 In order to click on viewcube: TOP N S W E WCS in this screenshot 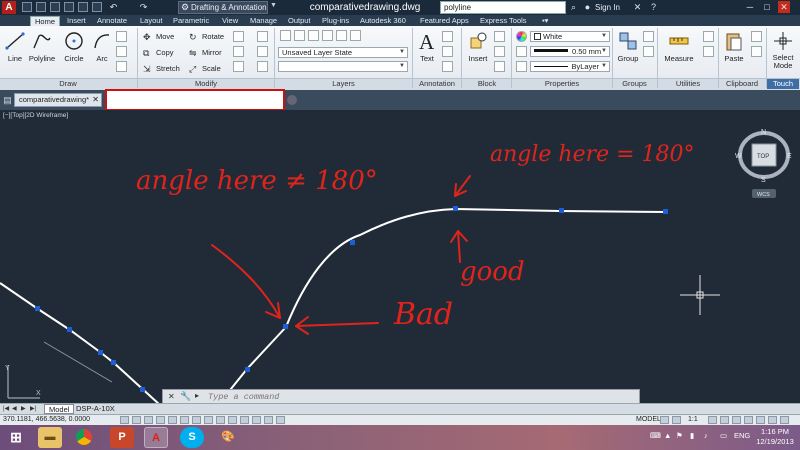, I will do `click(764, 165)`.